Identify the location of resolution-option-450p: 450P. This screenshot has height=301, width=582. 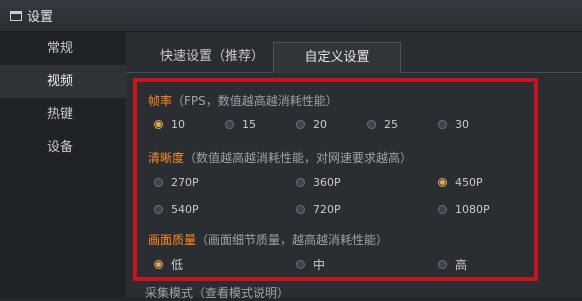
(460, 182).